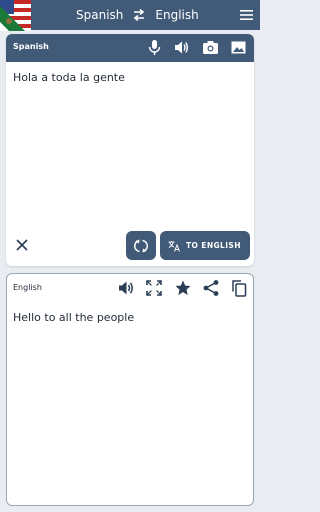 The width and height of the screenshot is (320, 512). Describe the element at coordinates (154, 47) in the screenshot. I see `microphone-icon` at that location.